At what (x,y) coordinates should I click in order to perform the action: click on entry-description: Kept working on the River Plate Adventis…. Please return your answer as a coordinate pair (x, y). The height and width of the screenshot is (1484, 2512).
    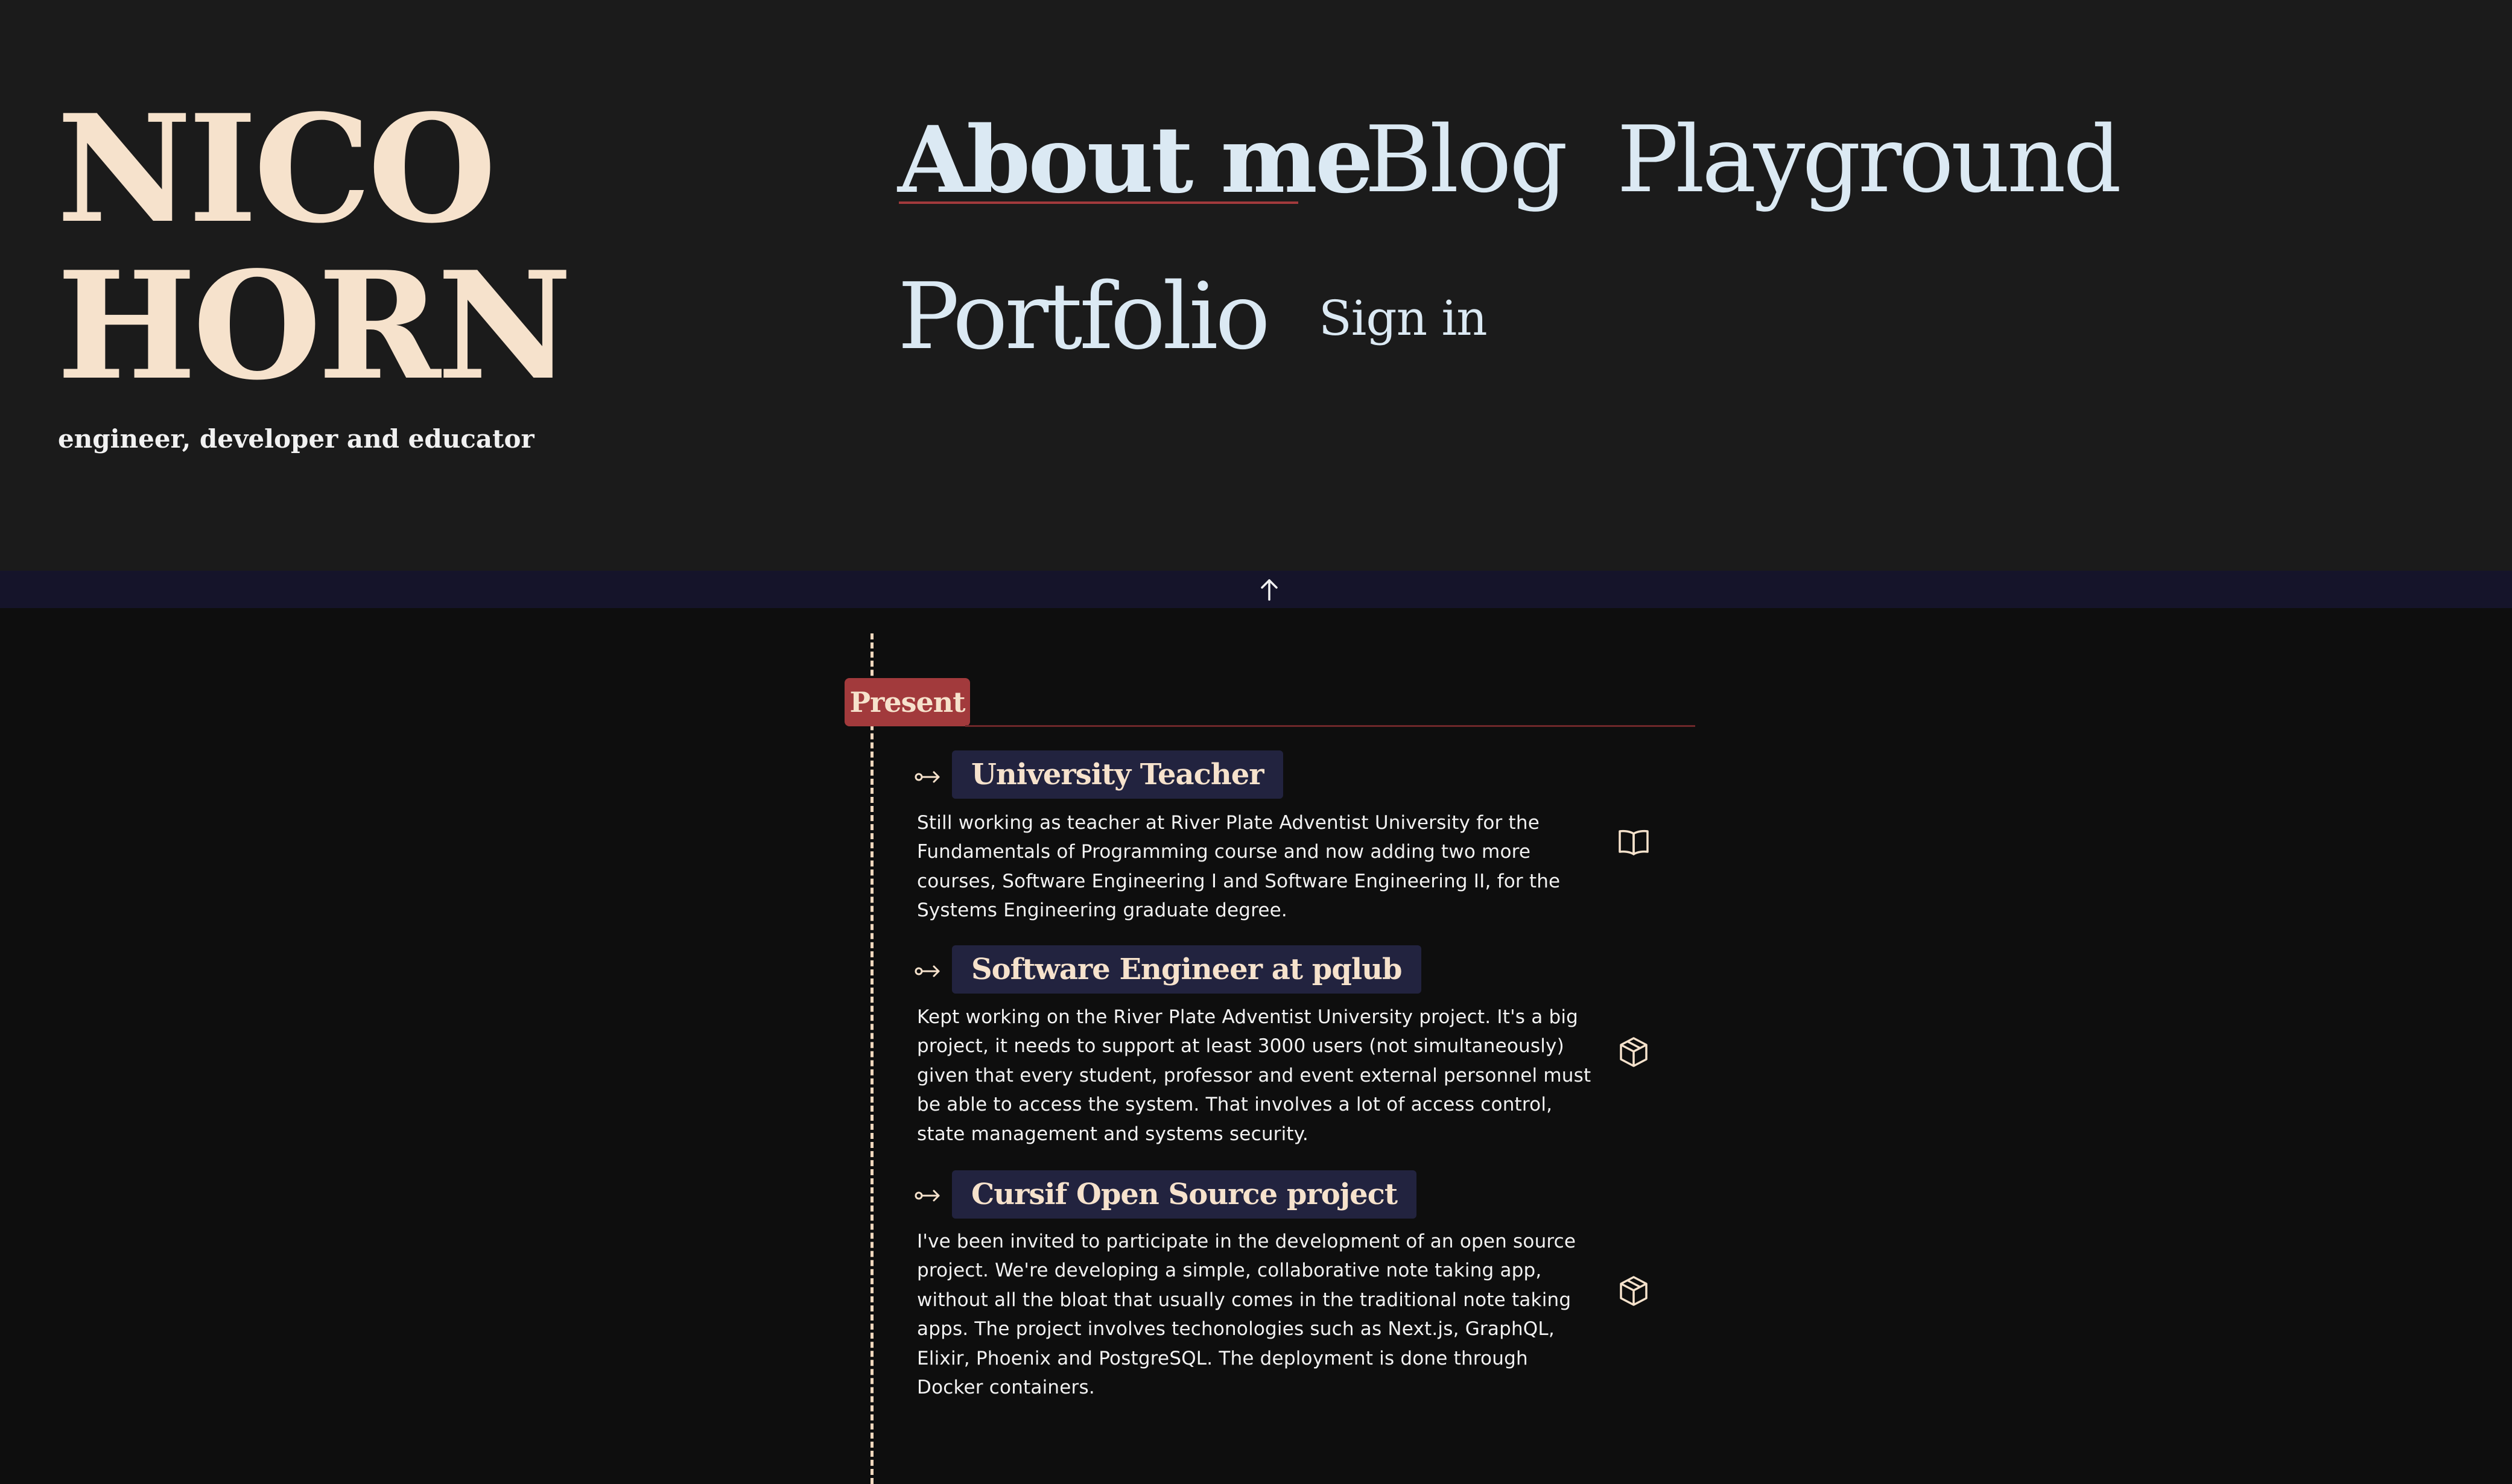
    Looking at the image, I should click on (1254, 1075).